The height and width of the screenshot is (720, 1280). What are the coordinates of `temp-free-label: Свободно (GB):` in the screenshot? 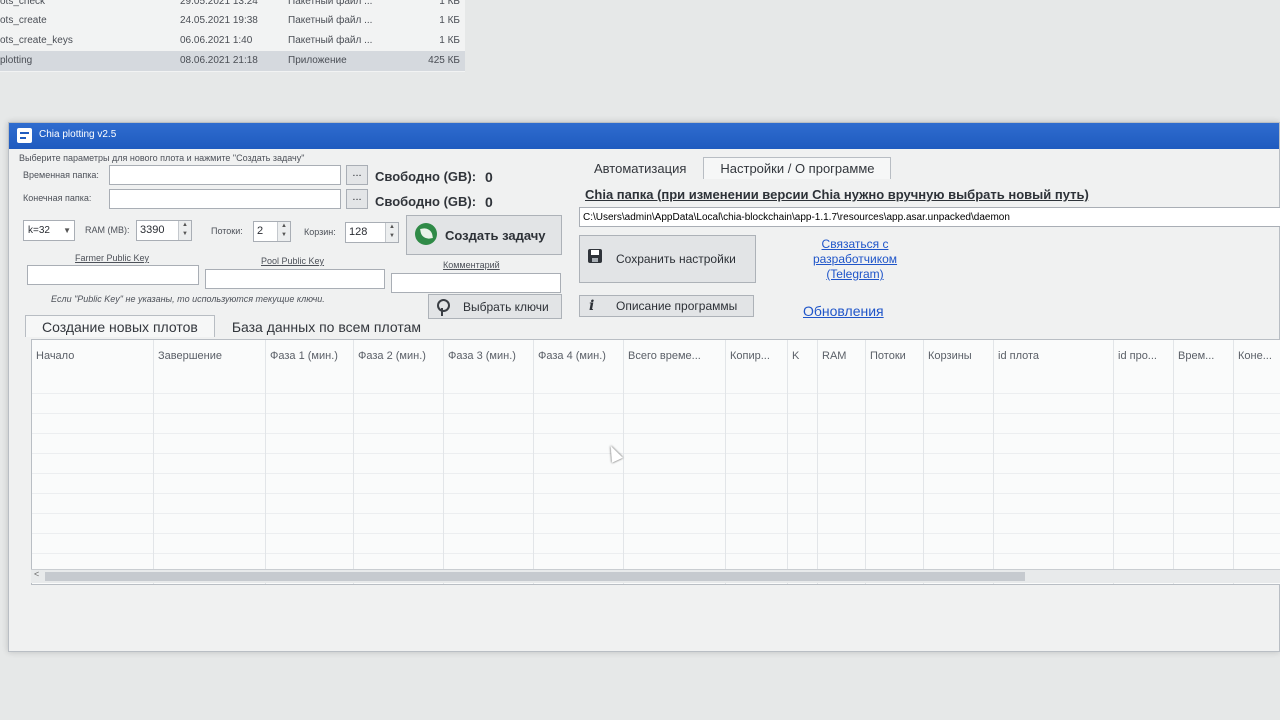 It's located at (426, 176).